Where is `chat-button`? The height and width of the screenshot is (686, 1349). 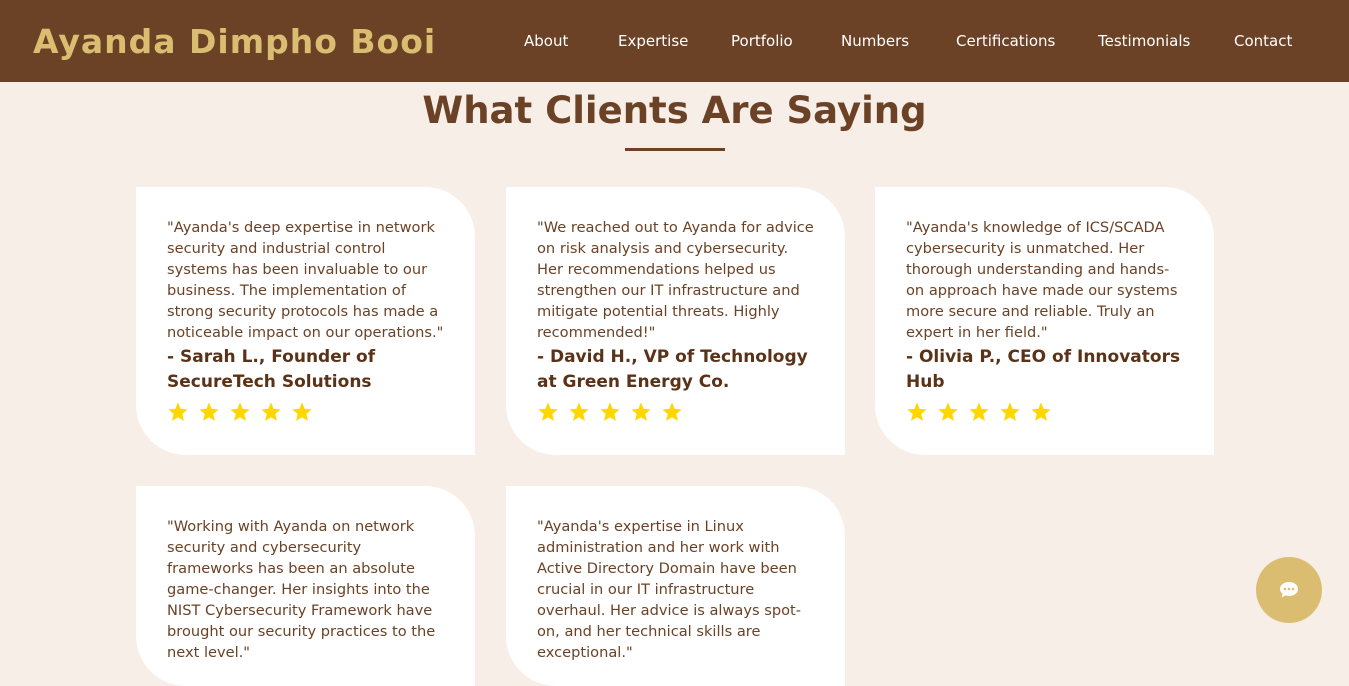 chat-button is located at coordinates (1289, 590).